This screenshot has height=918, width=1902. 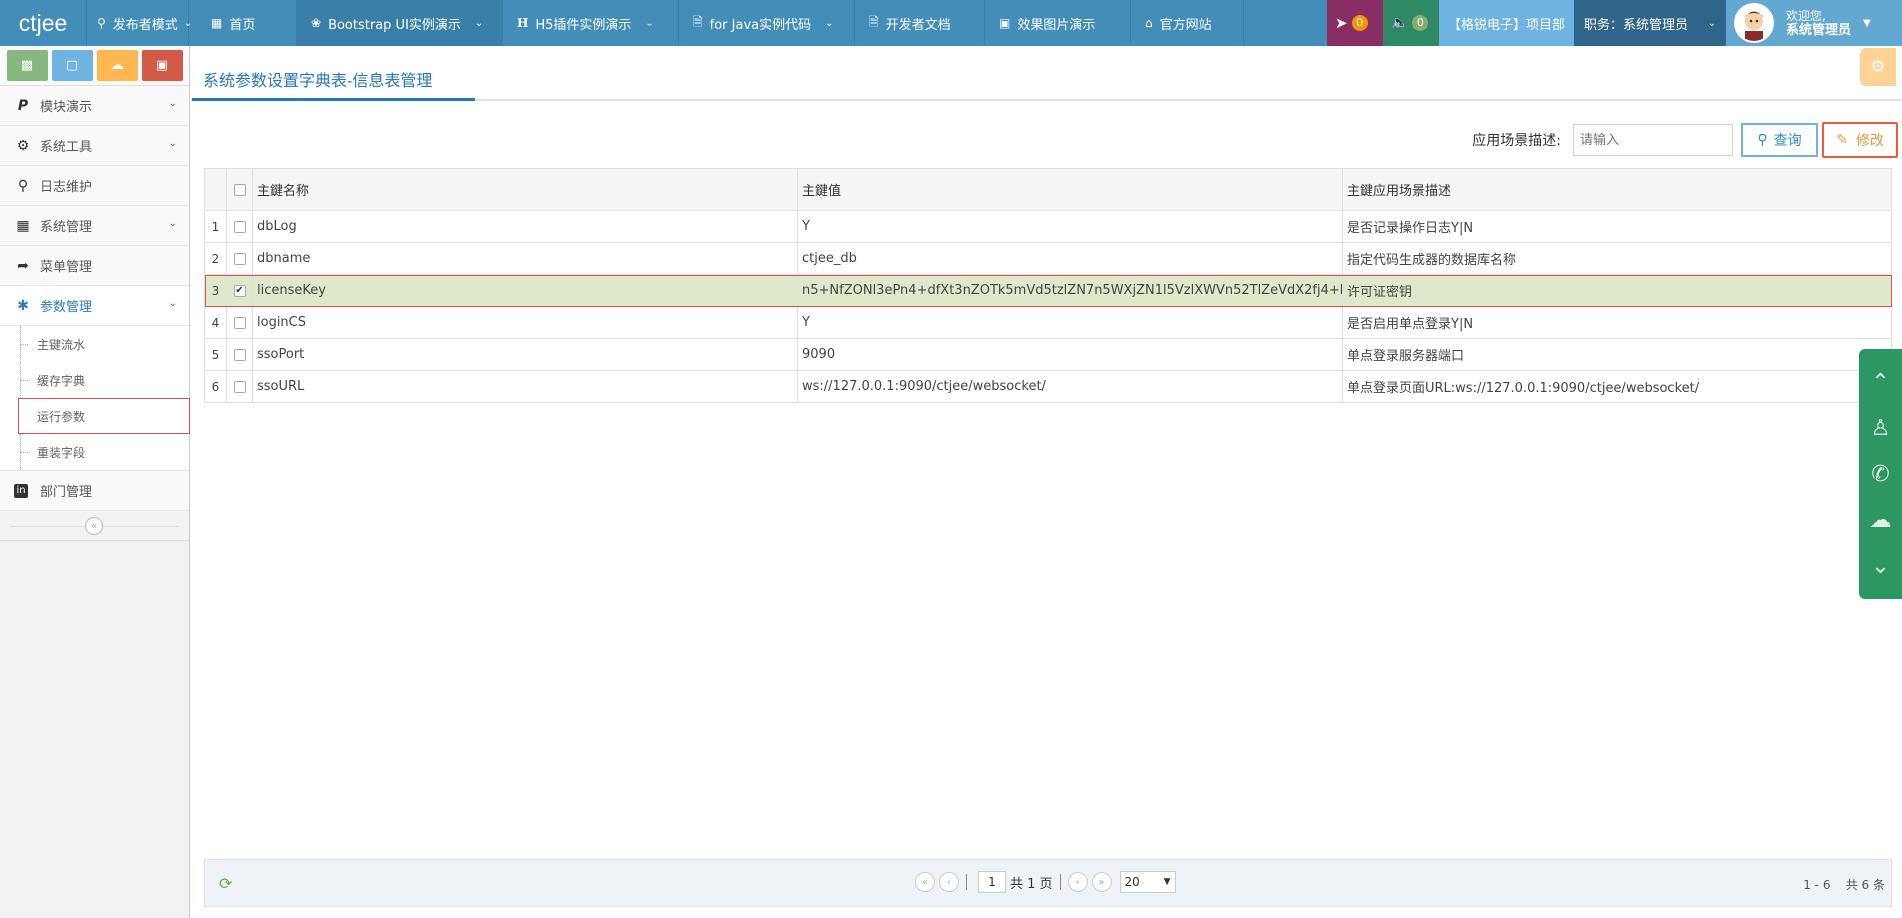 What do you see at coordinates (1860, 140) in the screenshot?
I see `edit-button: ✎ 修改` at bounding box center [1860, 140].